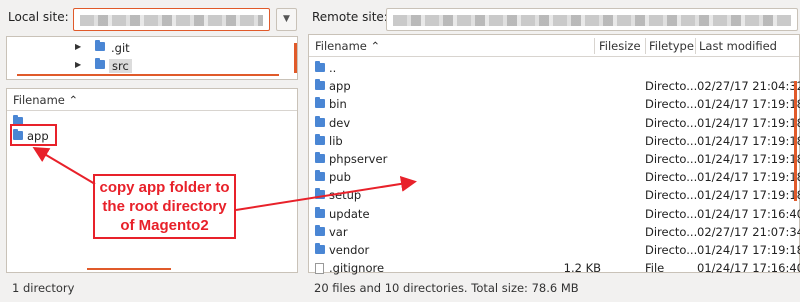 This screenshot has height=302, width=800. I want to click on column-last-modified: Last modified, so click(738, 46).